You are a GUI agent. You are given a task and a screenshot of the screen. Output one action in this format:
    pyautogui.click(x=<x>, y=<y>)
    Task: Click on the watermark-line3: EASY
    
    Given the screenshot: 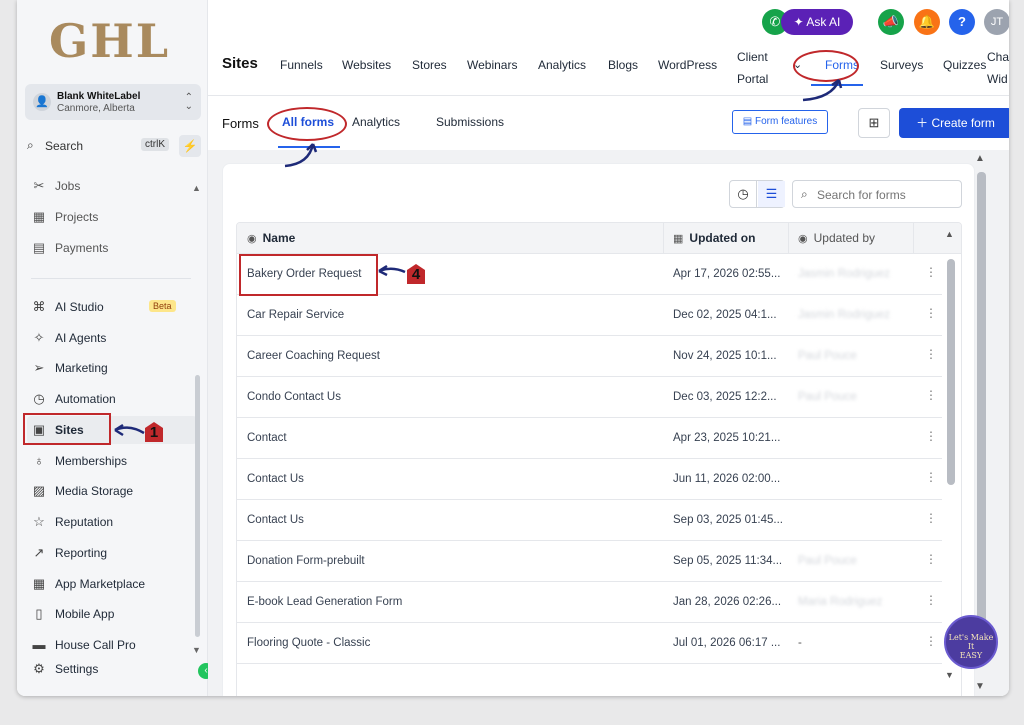 What is the action you would take?
    pyautogui.click(x=971, y=655)
    